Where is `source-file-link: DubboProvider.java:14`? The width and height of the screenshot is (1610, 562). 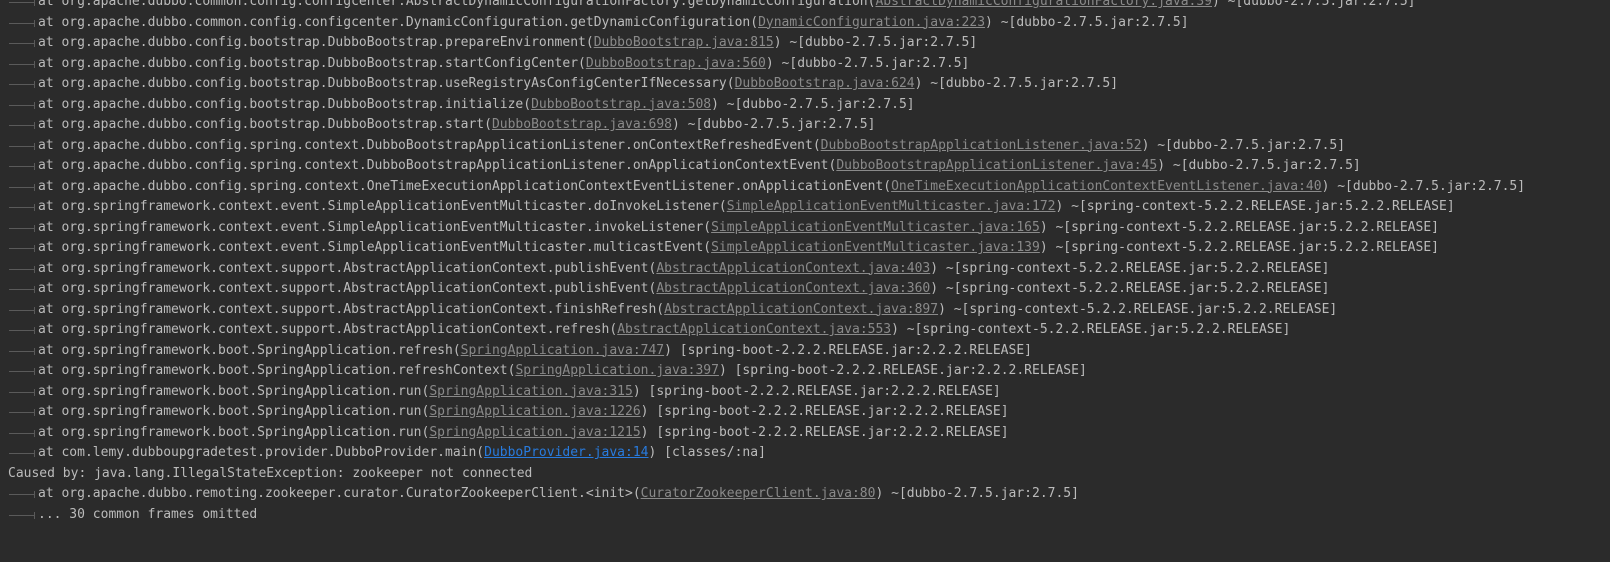 source-file-link: DubboProvider.java:14 is located at coordinates (566, 452).